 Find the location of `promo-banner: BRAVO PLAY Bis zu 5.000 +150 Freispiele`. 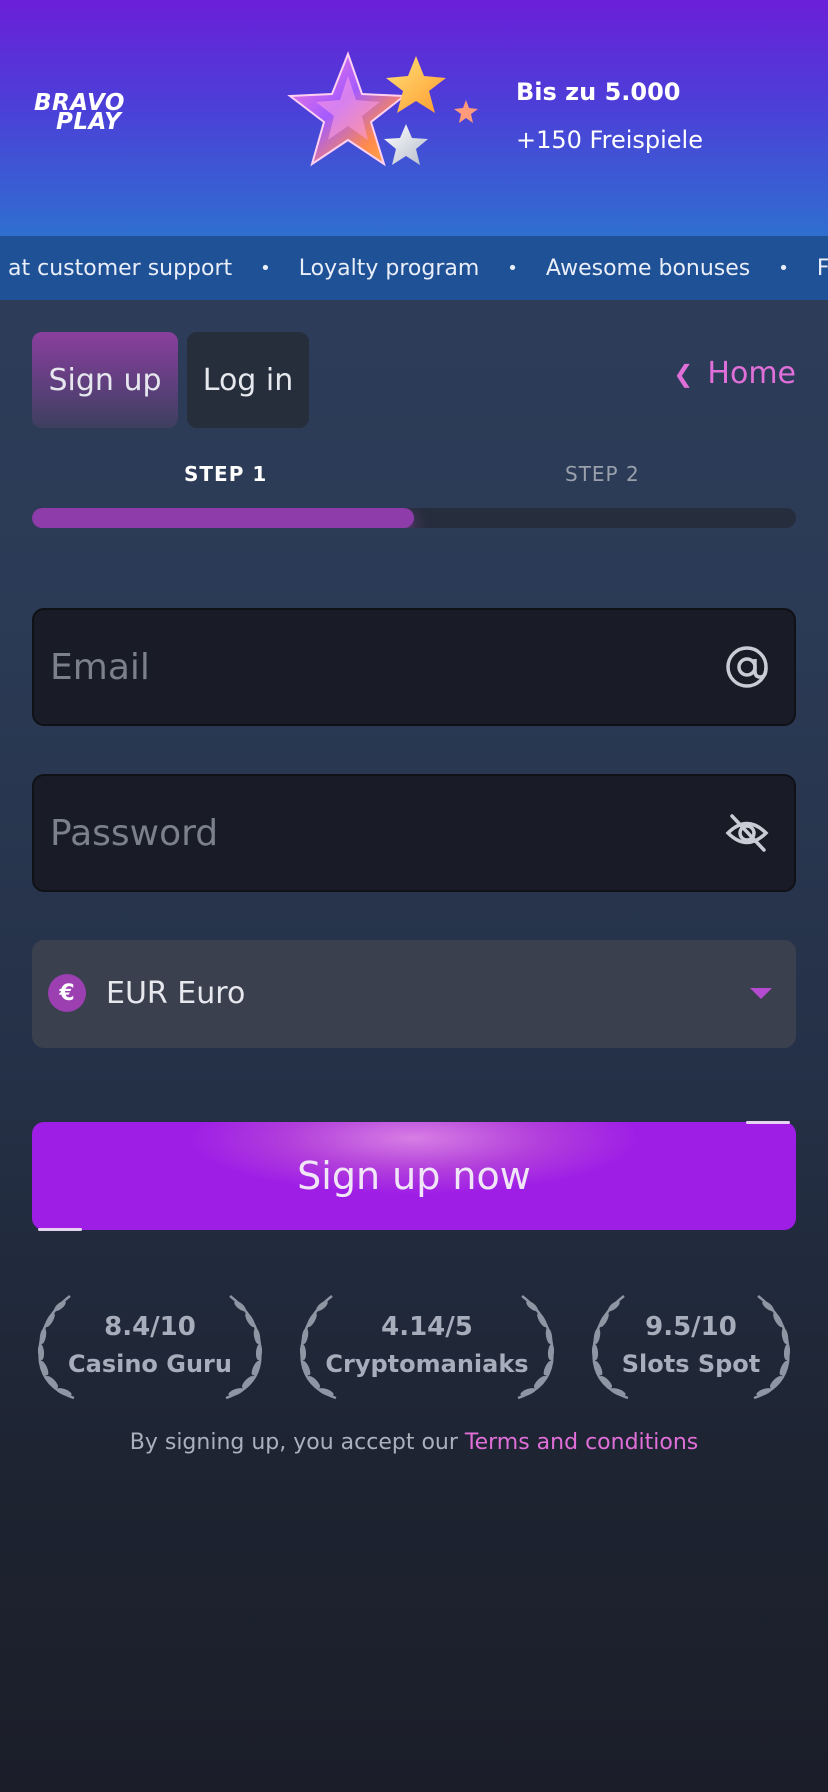

promo-banner: BRAVO PLAY Bis zu 5.000 +150 Freispiele is located at coordinates (414, 118).